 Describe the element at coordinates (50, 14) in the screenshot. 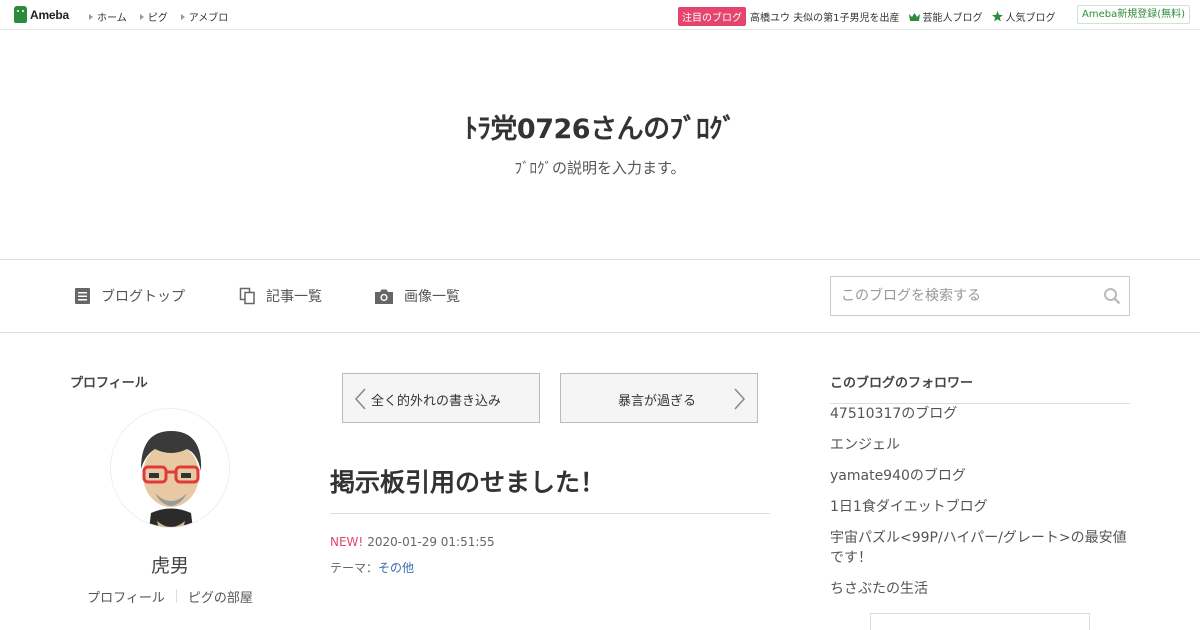

I see `ameba-logo-text: Ameba` at that location.